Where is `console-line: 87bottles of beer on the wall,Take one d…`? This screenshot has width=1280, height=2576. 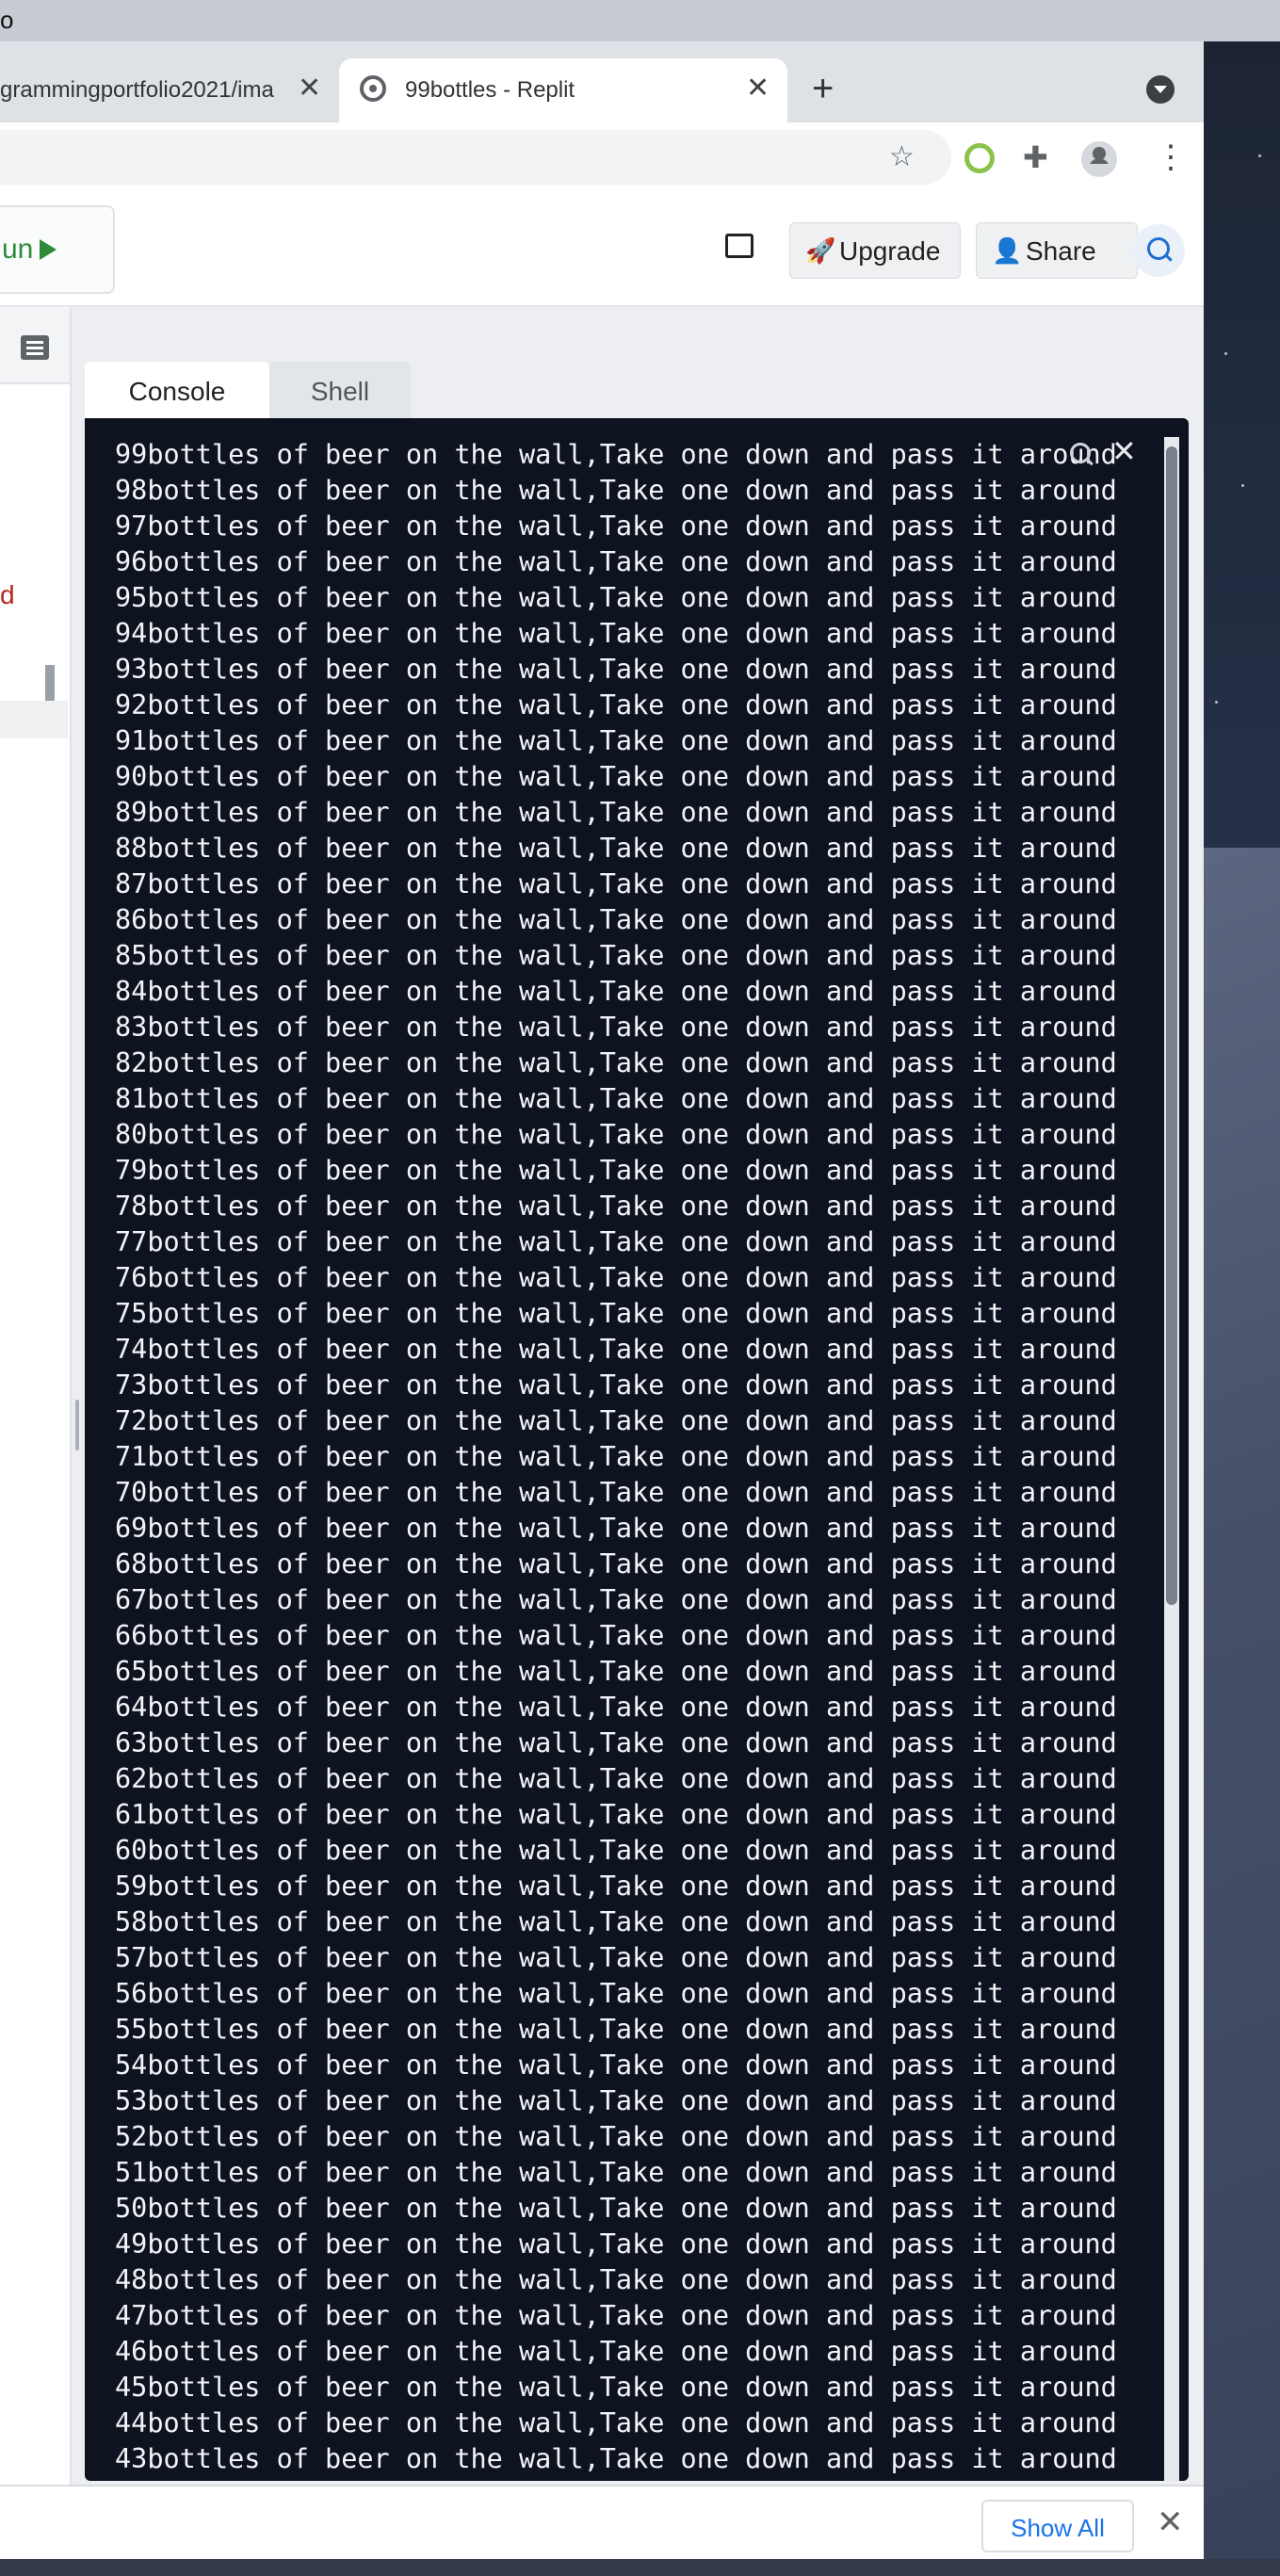 console-line: 87bottles of beer on the wall,Take one d… is located at coordinates (616, 883).